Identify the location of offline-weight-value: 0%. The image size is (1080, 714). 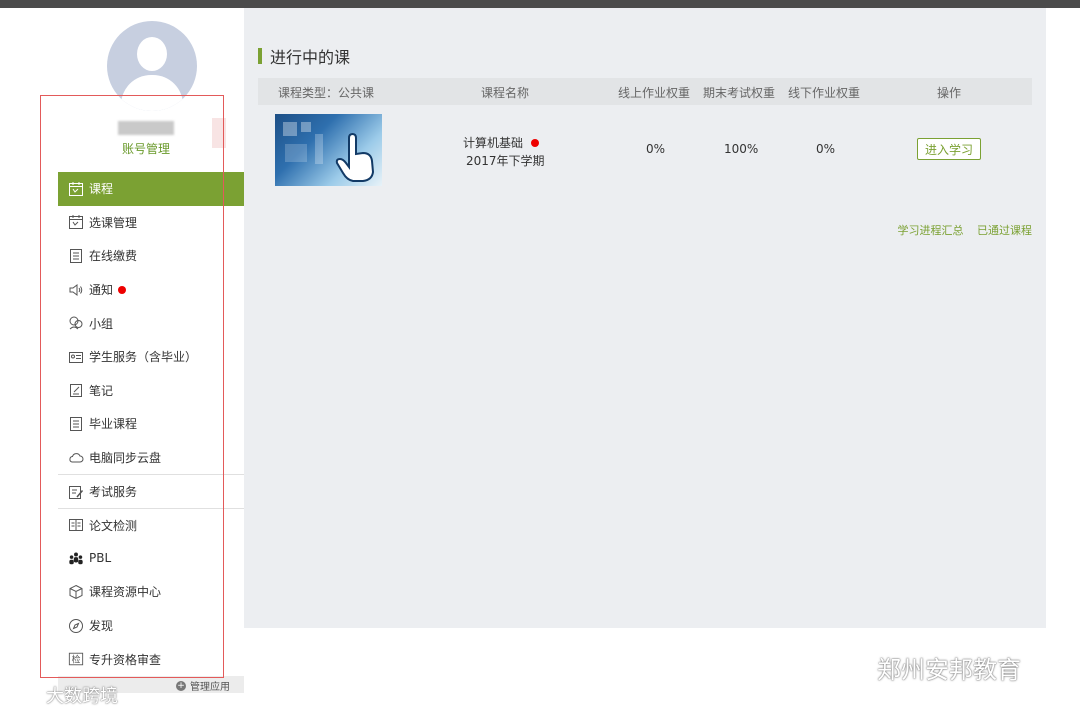
(826, 149).